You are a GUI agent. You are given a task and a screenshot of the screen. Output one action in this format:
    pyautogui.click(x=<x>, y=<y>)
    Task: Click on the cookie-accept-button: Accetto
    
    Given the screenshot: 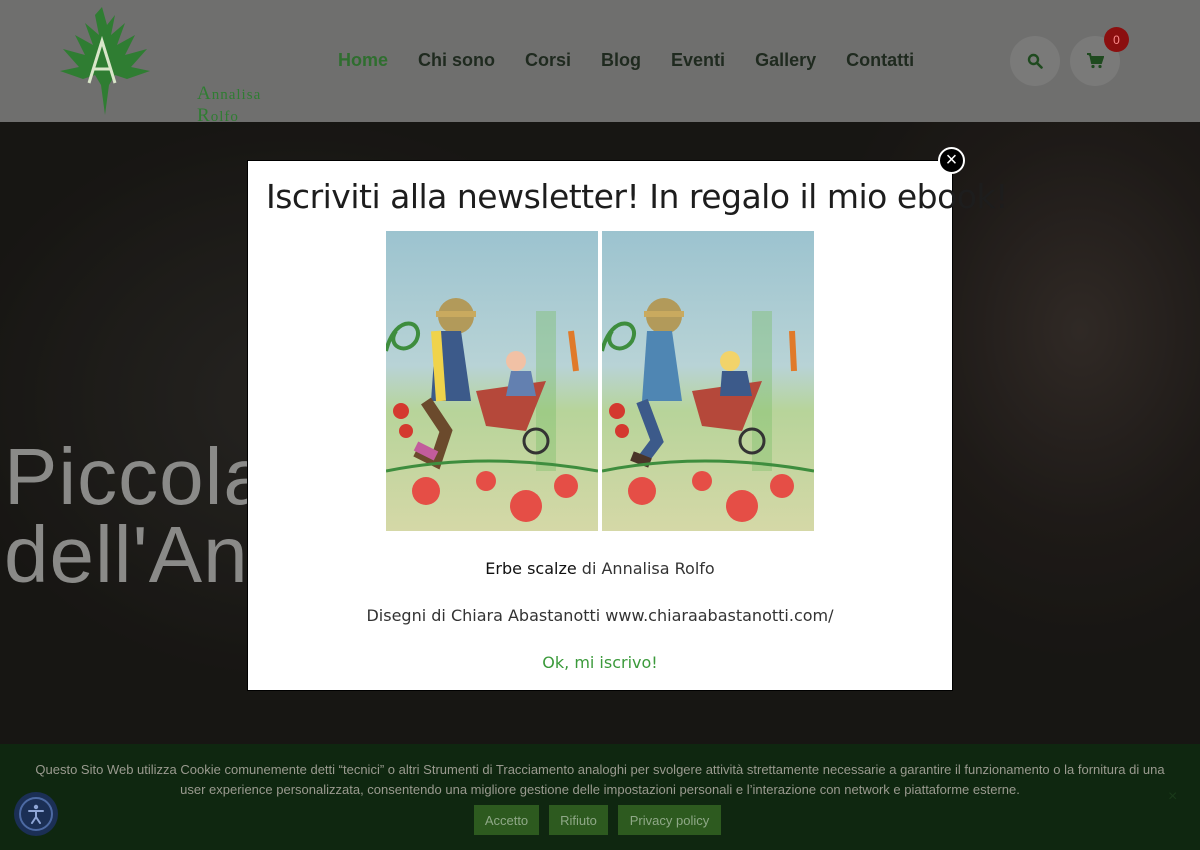 What is the action you would take?
    pyautogui.click(x=506, y=820)
    